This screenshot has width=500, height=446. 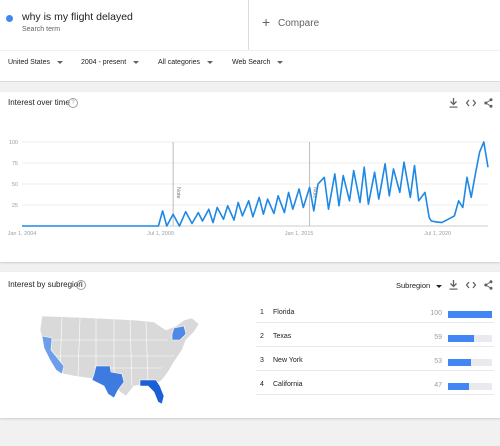 I want to click on us-subregion-map, so click(x=124, y=362).